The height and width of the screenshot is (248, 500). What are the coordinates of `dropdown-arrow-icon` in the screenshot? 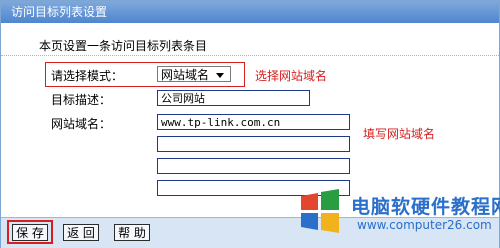 It's located at (220, 75).